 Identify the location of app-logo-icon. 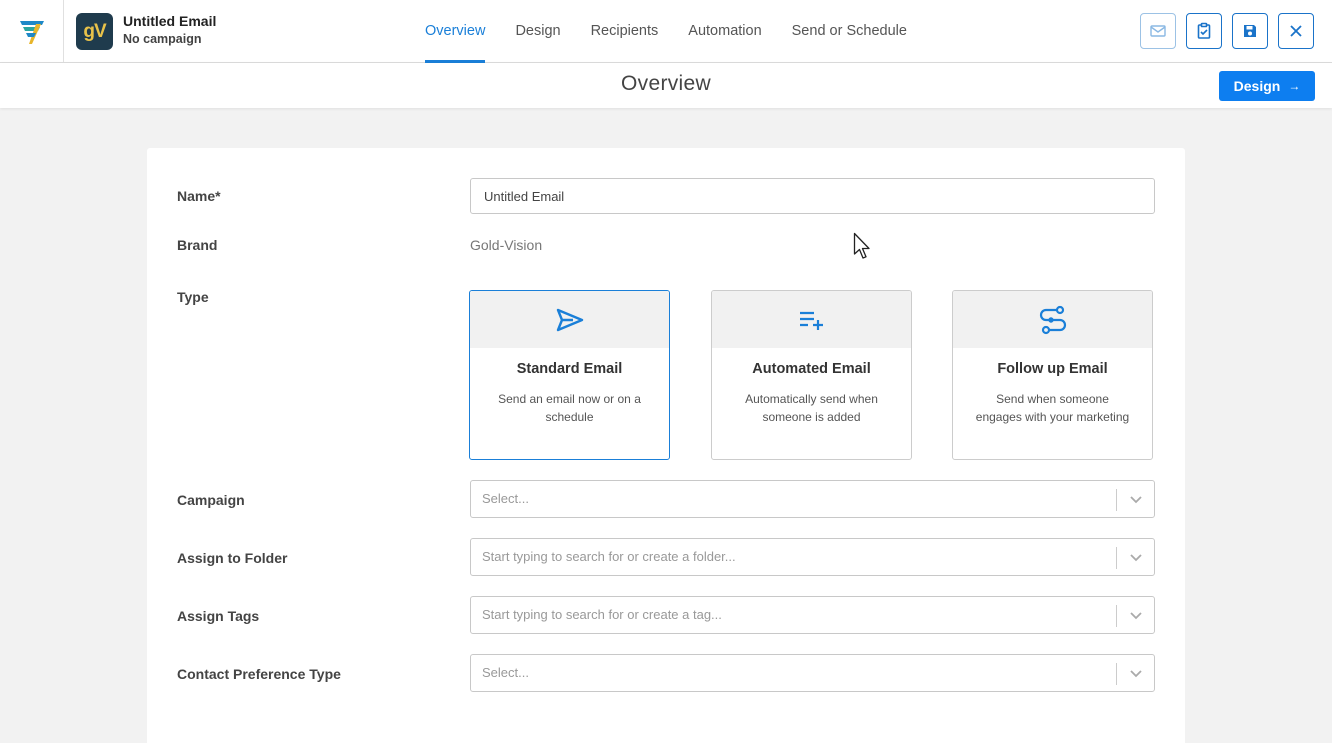
(31, 32).